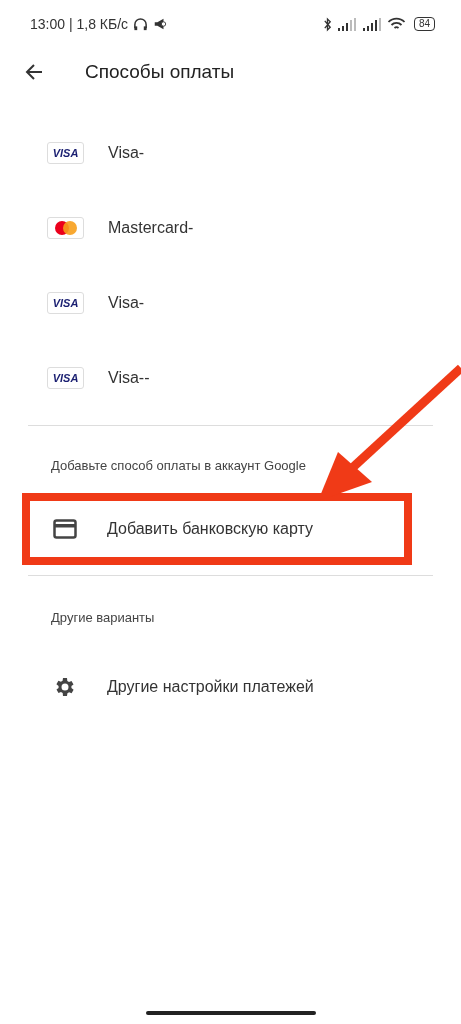 The image size is (461, 1024). Describe the element at coordinates (65, 529) in the screenshot. I see `credit-card-icon` at that location.